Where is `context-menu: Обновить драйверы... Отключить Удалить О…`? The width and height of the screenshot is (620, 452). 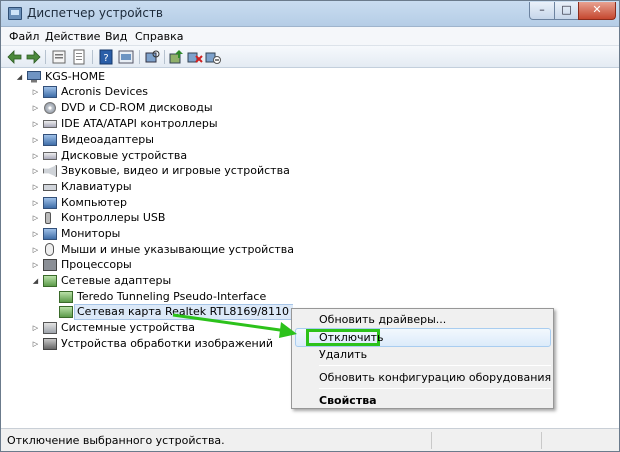 context-menu: Обновить драйверы... Отключить Удалить О… is located at coordinates (422, 358).